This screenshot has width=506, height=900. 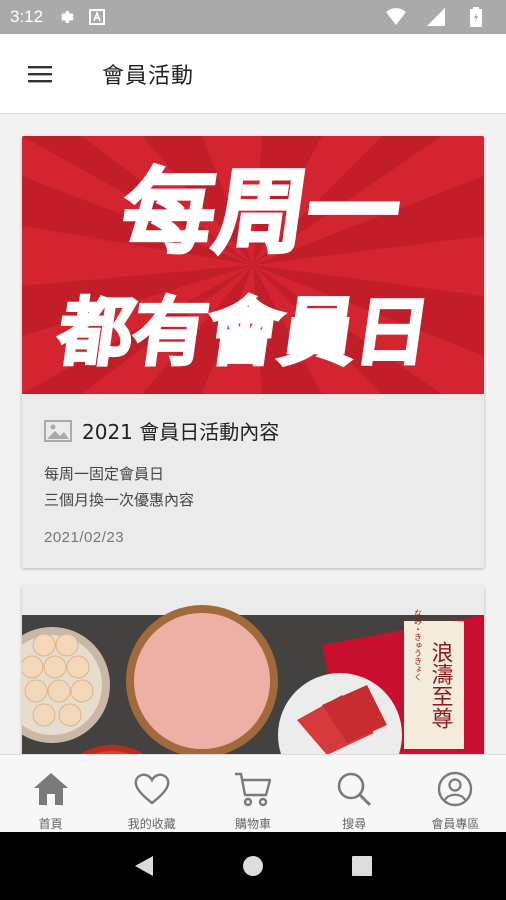 I want to click on user-icon, so click(x=455, y=789).